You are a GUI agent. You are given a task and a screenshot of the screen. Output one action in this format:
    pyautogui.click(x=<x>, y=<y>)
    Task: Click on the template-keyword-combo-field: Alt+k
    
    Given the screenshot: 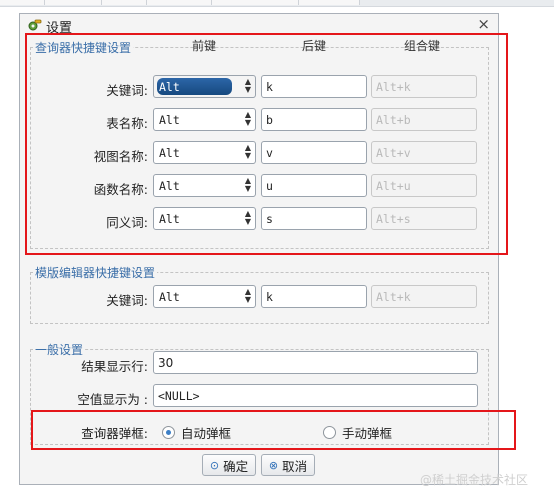 What is the action you would take?
    pyautogui.click(x=424, y=296)
    